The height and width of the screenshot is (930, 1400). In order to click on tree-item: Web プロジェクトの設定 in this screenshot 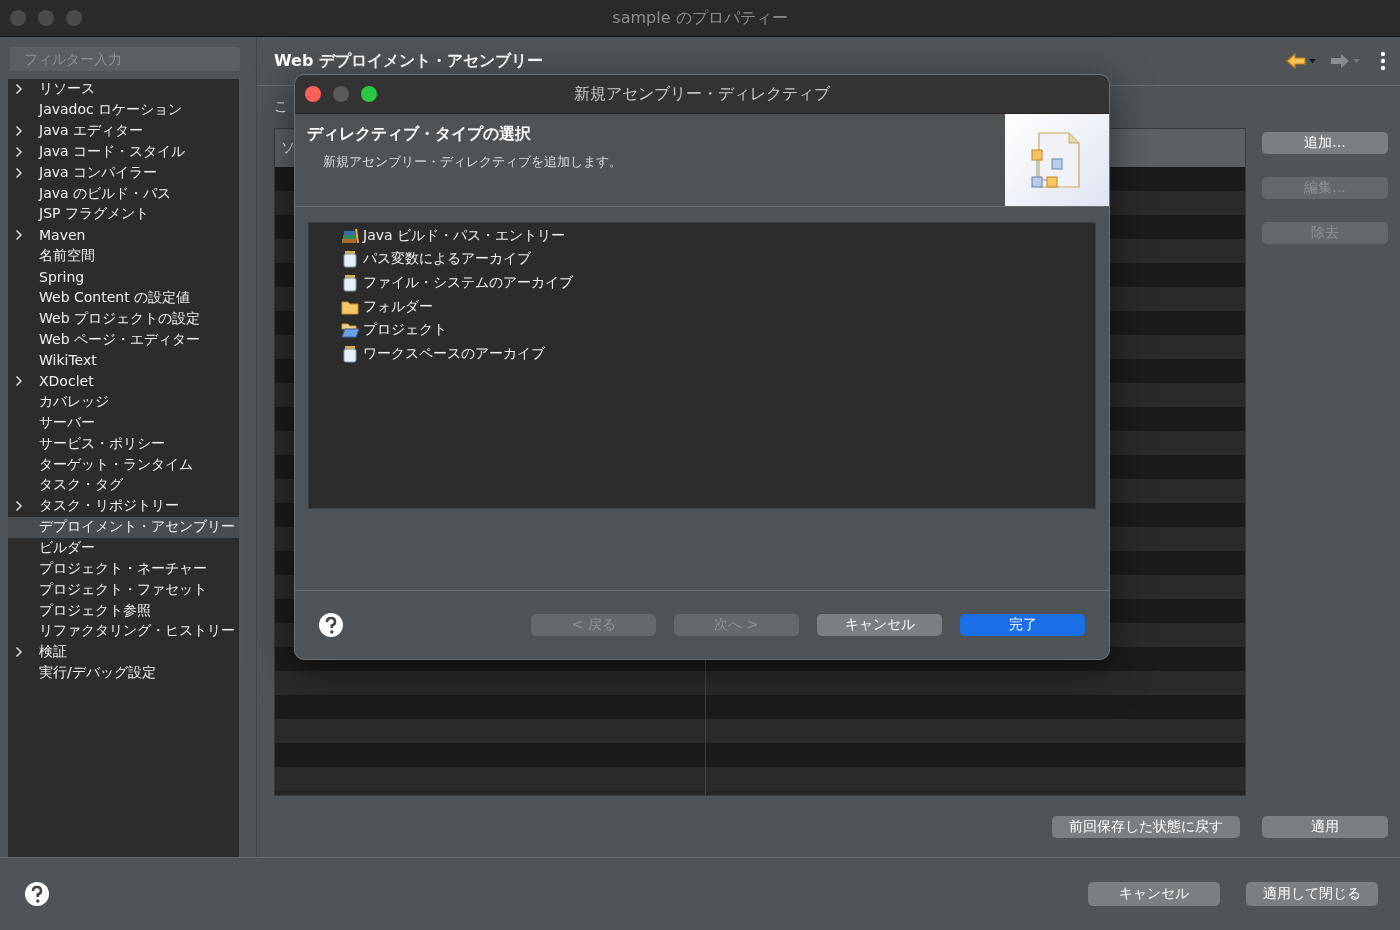, I will do `click(123, 319)`.